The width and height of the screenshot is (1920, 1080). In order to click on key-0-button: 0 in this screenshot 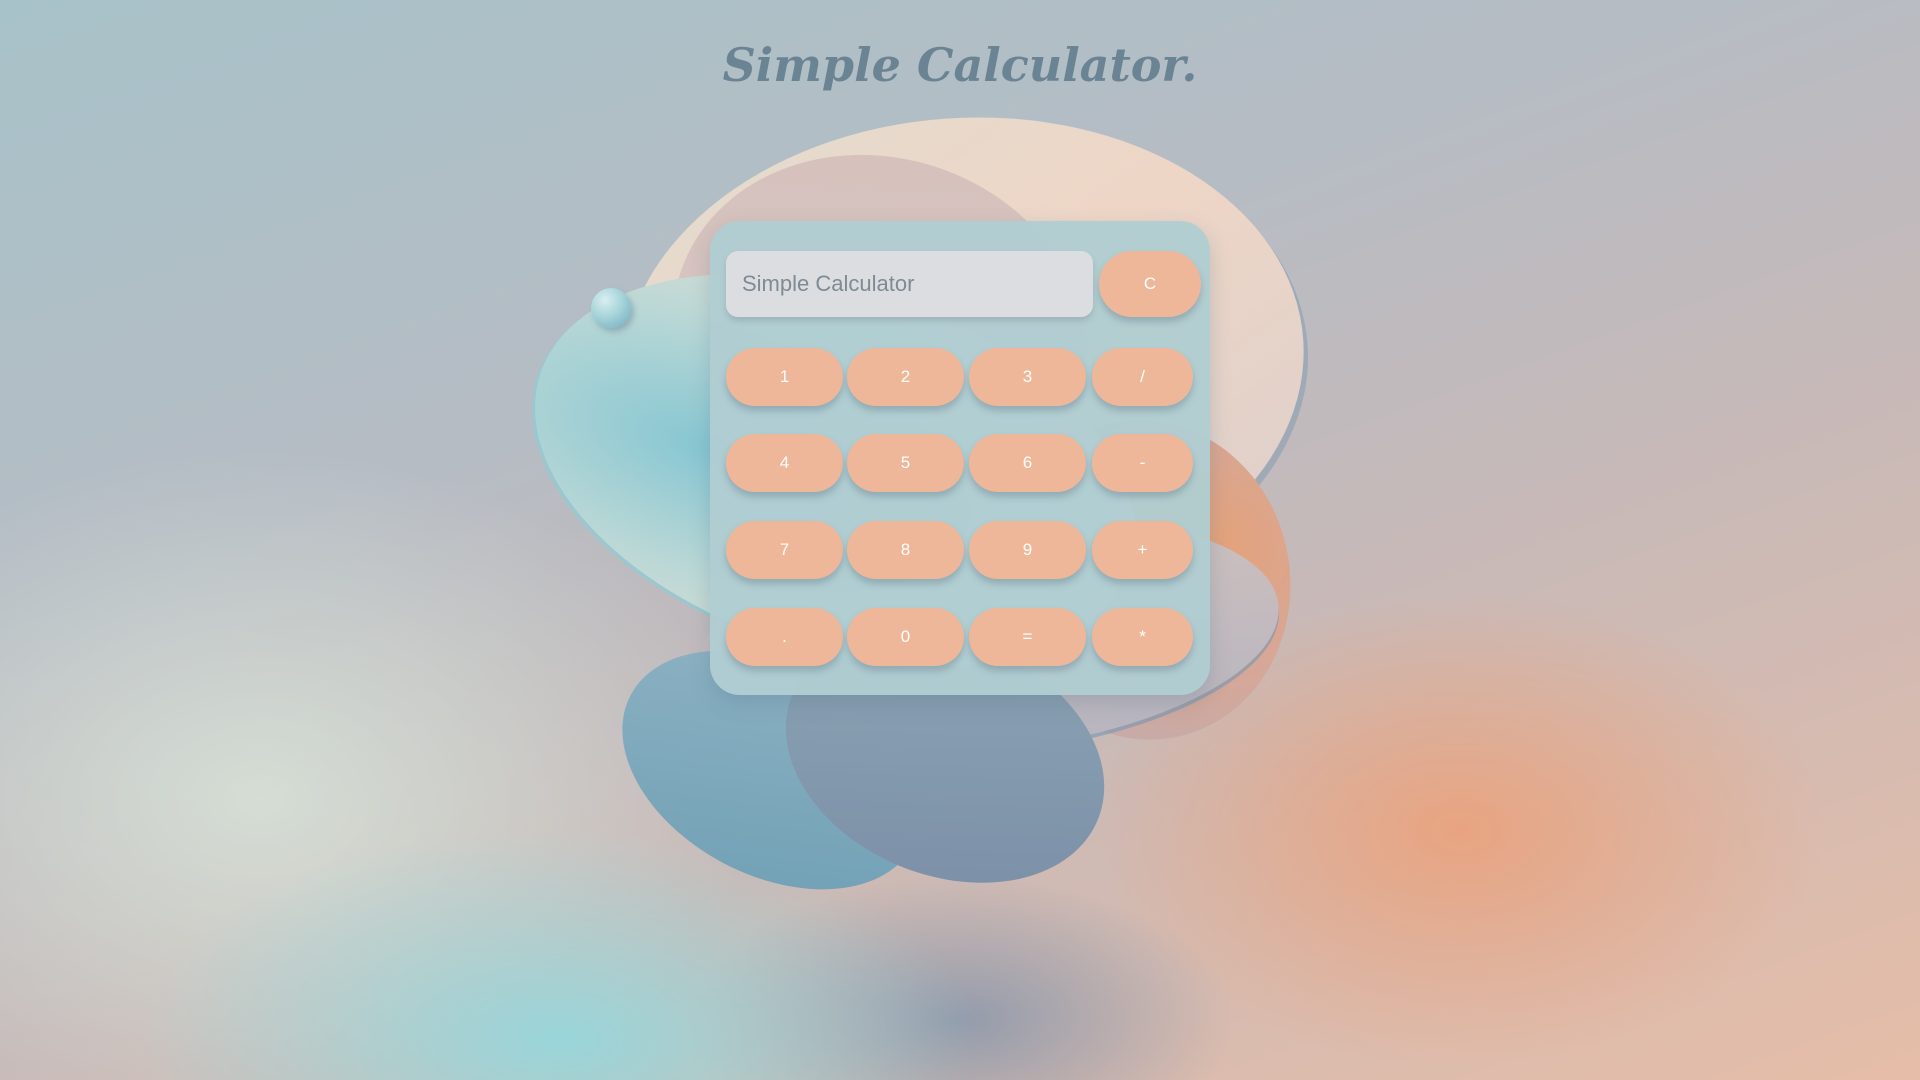, I will do `click(905, 637)`.